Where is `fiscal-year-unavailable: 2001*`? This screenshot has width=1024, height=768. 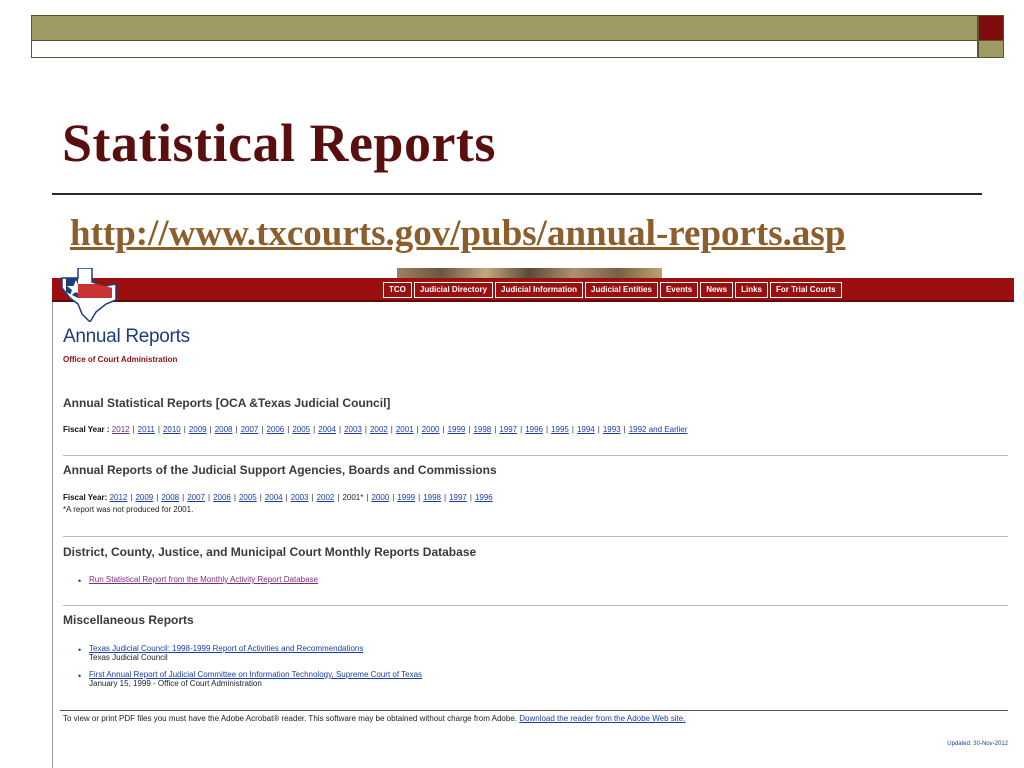
fiscal-year-unavailable: 2001* is located at coordinates (353, 497).